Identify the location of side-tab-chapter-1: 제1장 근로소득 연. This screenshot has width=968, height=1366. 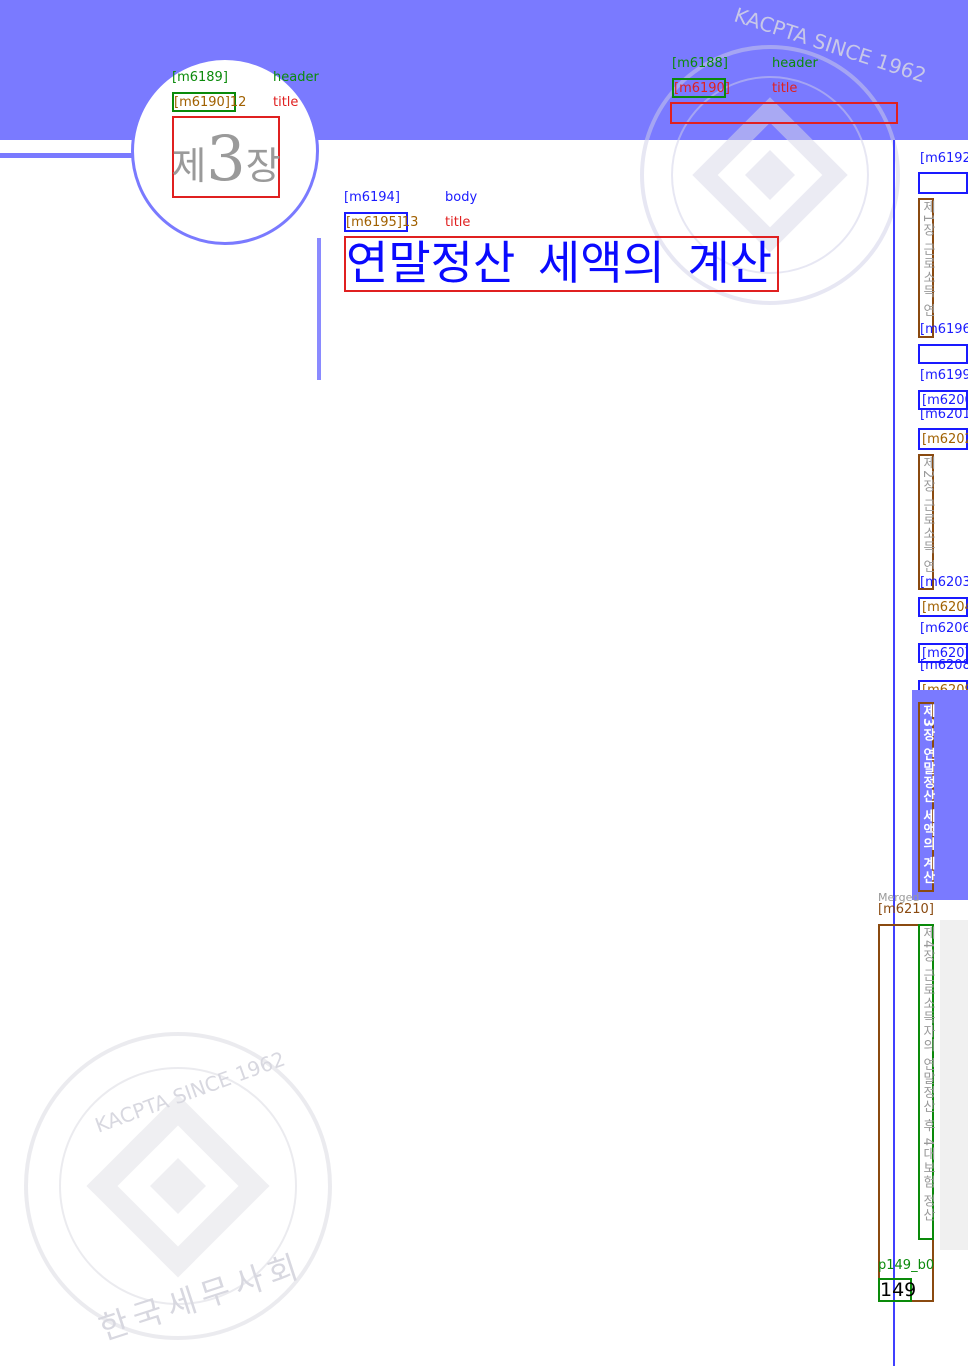
(926, 268).